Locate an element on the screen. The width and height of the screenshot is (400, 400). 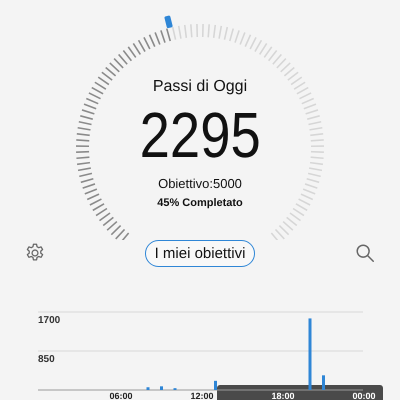
axis-label: 18:00 is located at coordinates (283, 395).